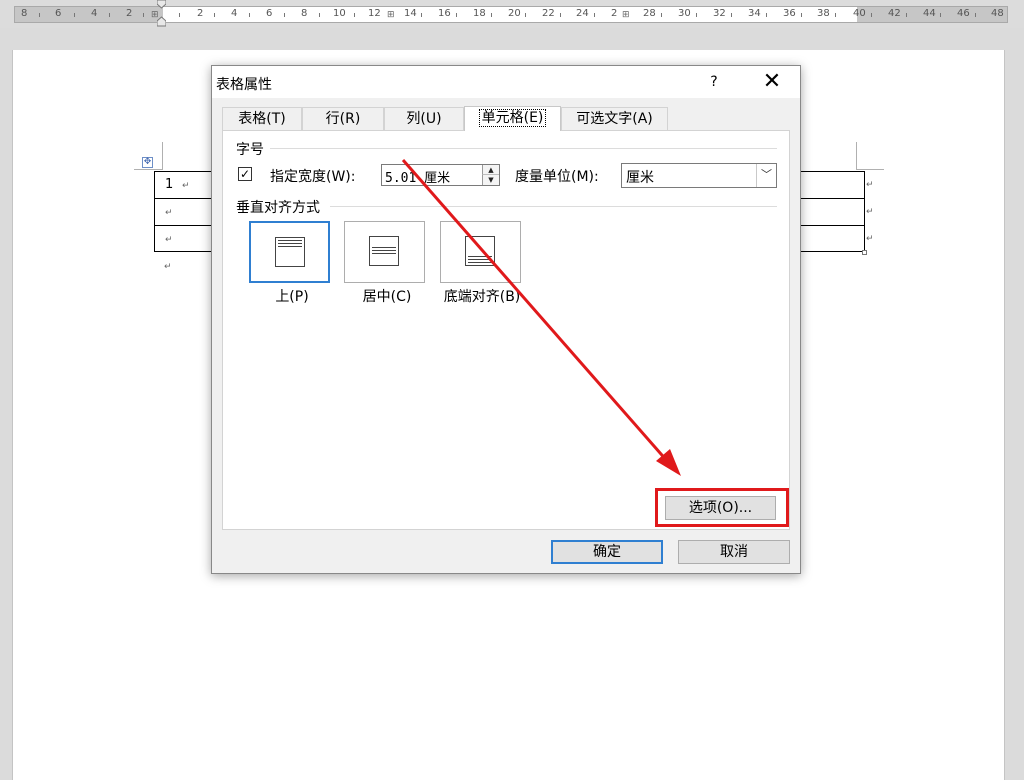  What do you see at coordinates (444, 13) in the screenshot?
I see `ruler-number: 16` at bounding box center [444, 13].